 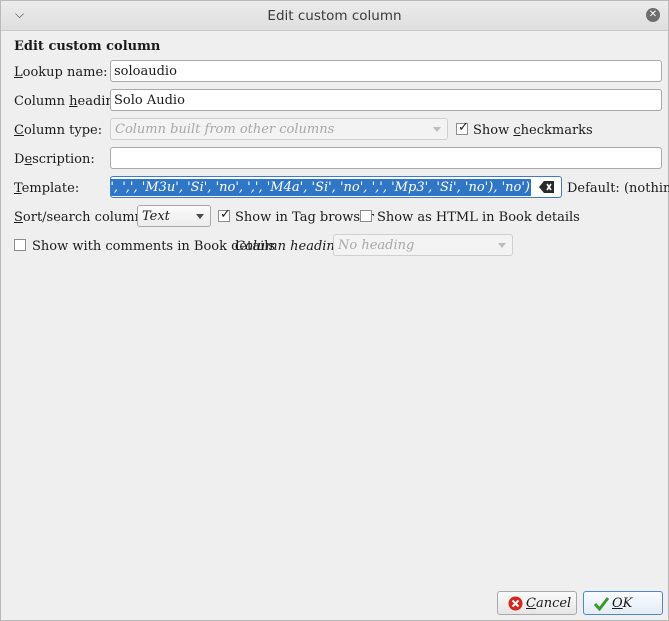 I want to click on show-tag-browser-label: Show in Tag browser, so click(x=304, y=217).